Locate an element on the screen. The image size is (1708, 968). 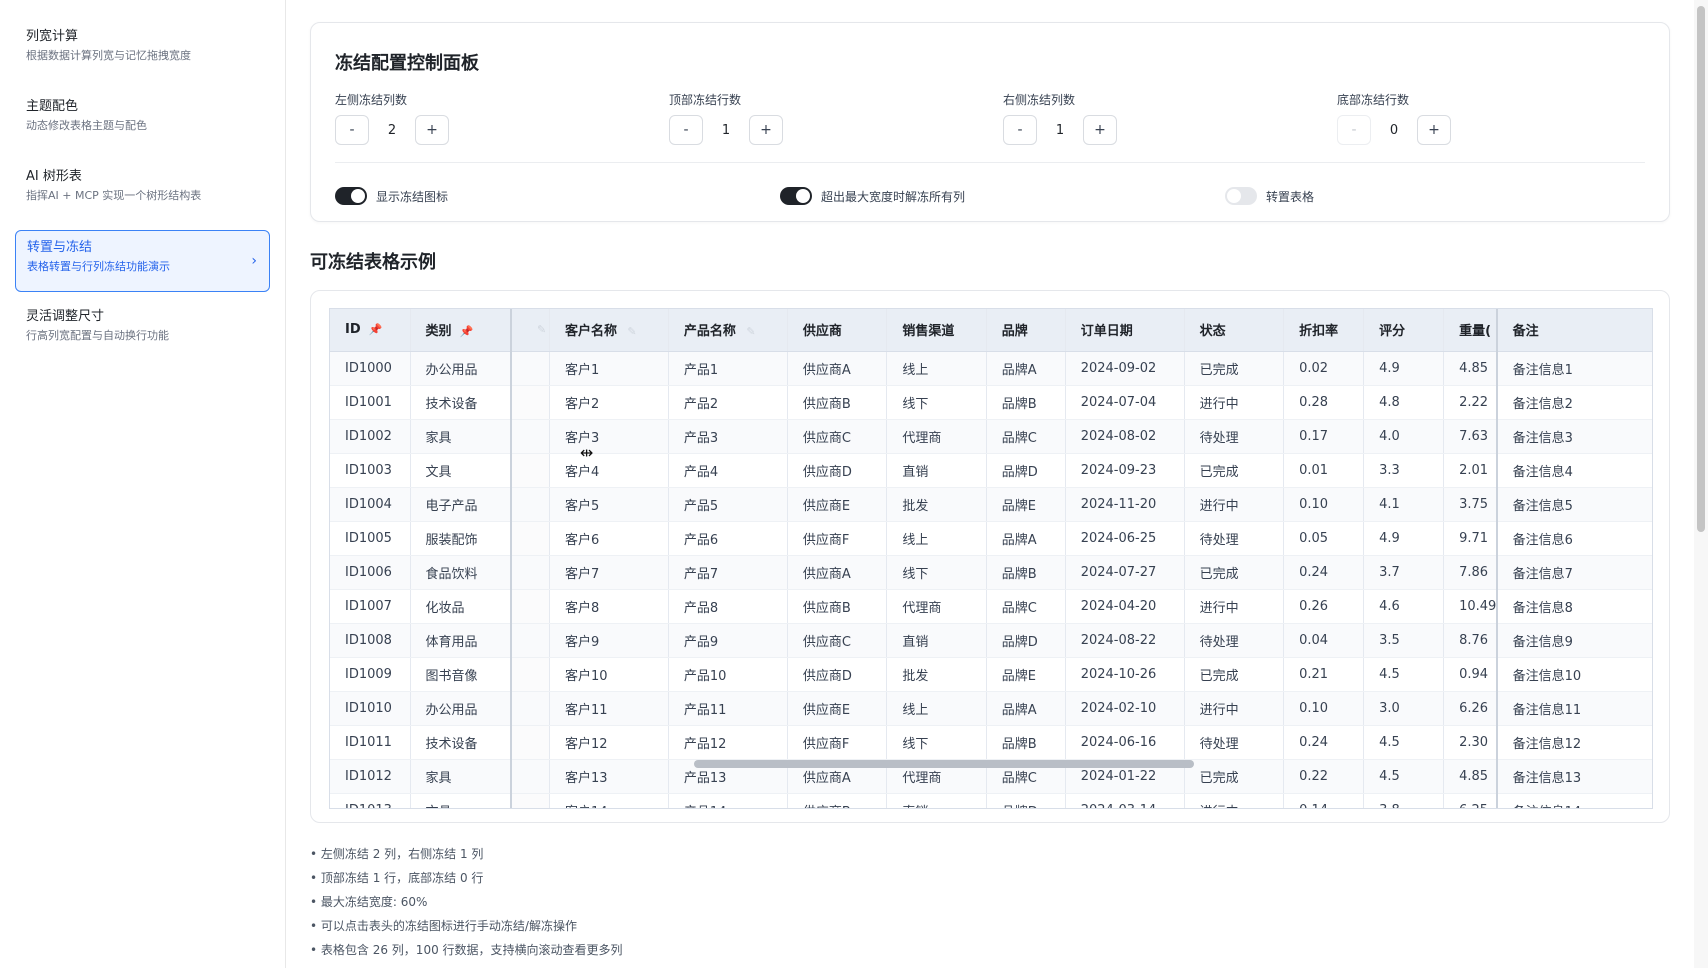
table-cell: 备注信息1 is located at coordinates (1573, 368).